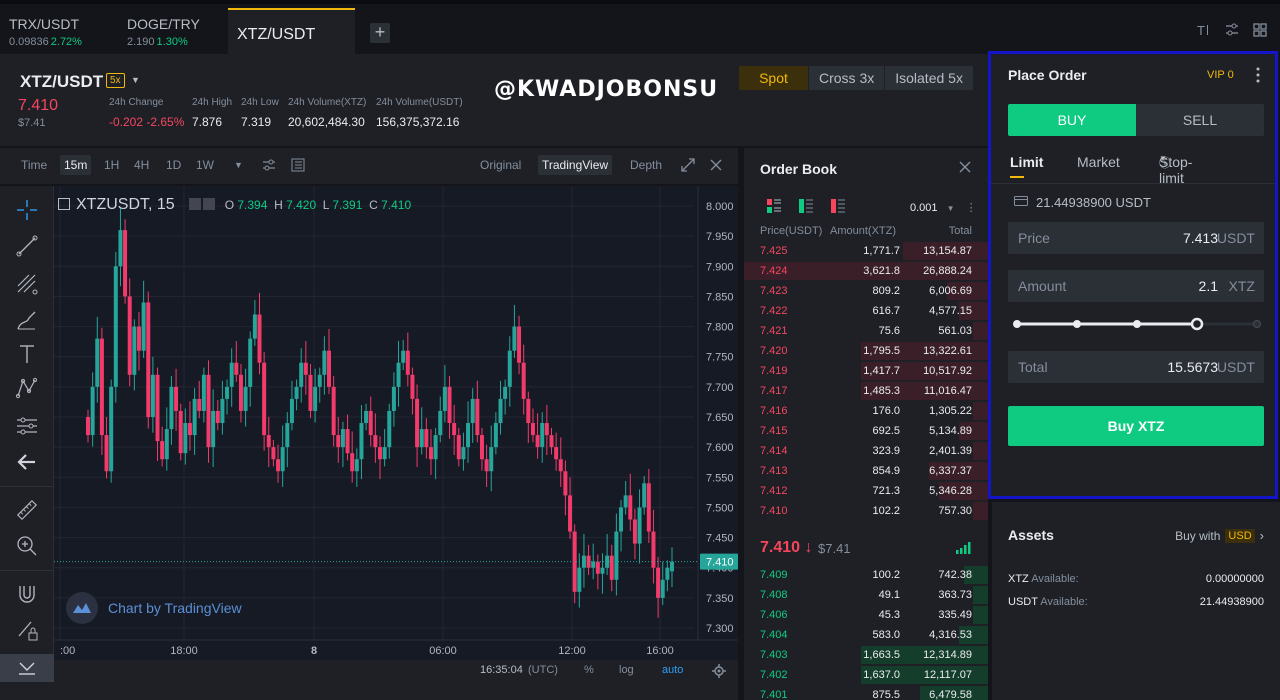  I want to click on ask-row: 7.420 1,795.5 13,322.61, so click(866, 351).